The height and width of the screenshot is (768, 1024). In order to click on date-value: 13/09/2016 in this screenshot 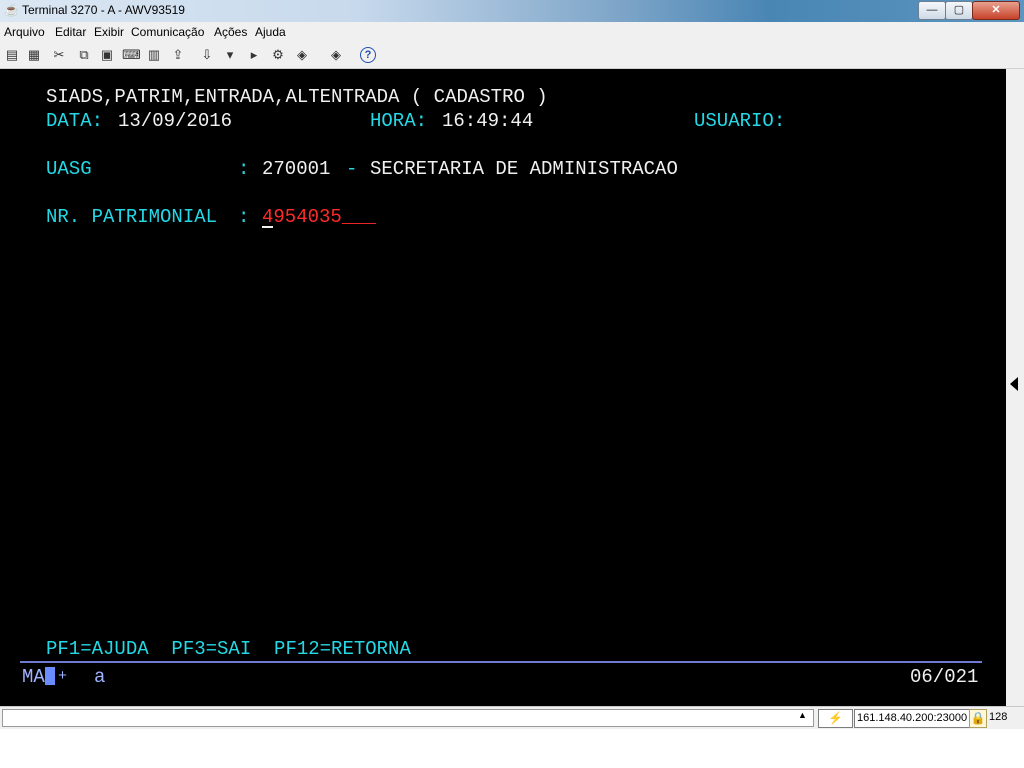, I will do `click(175, 121)`.